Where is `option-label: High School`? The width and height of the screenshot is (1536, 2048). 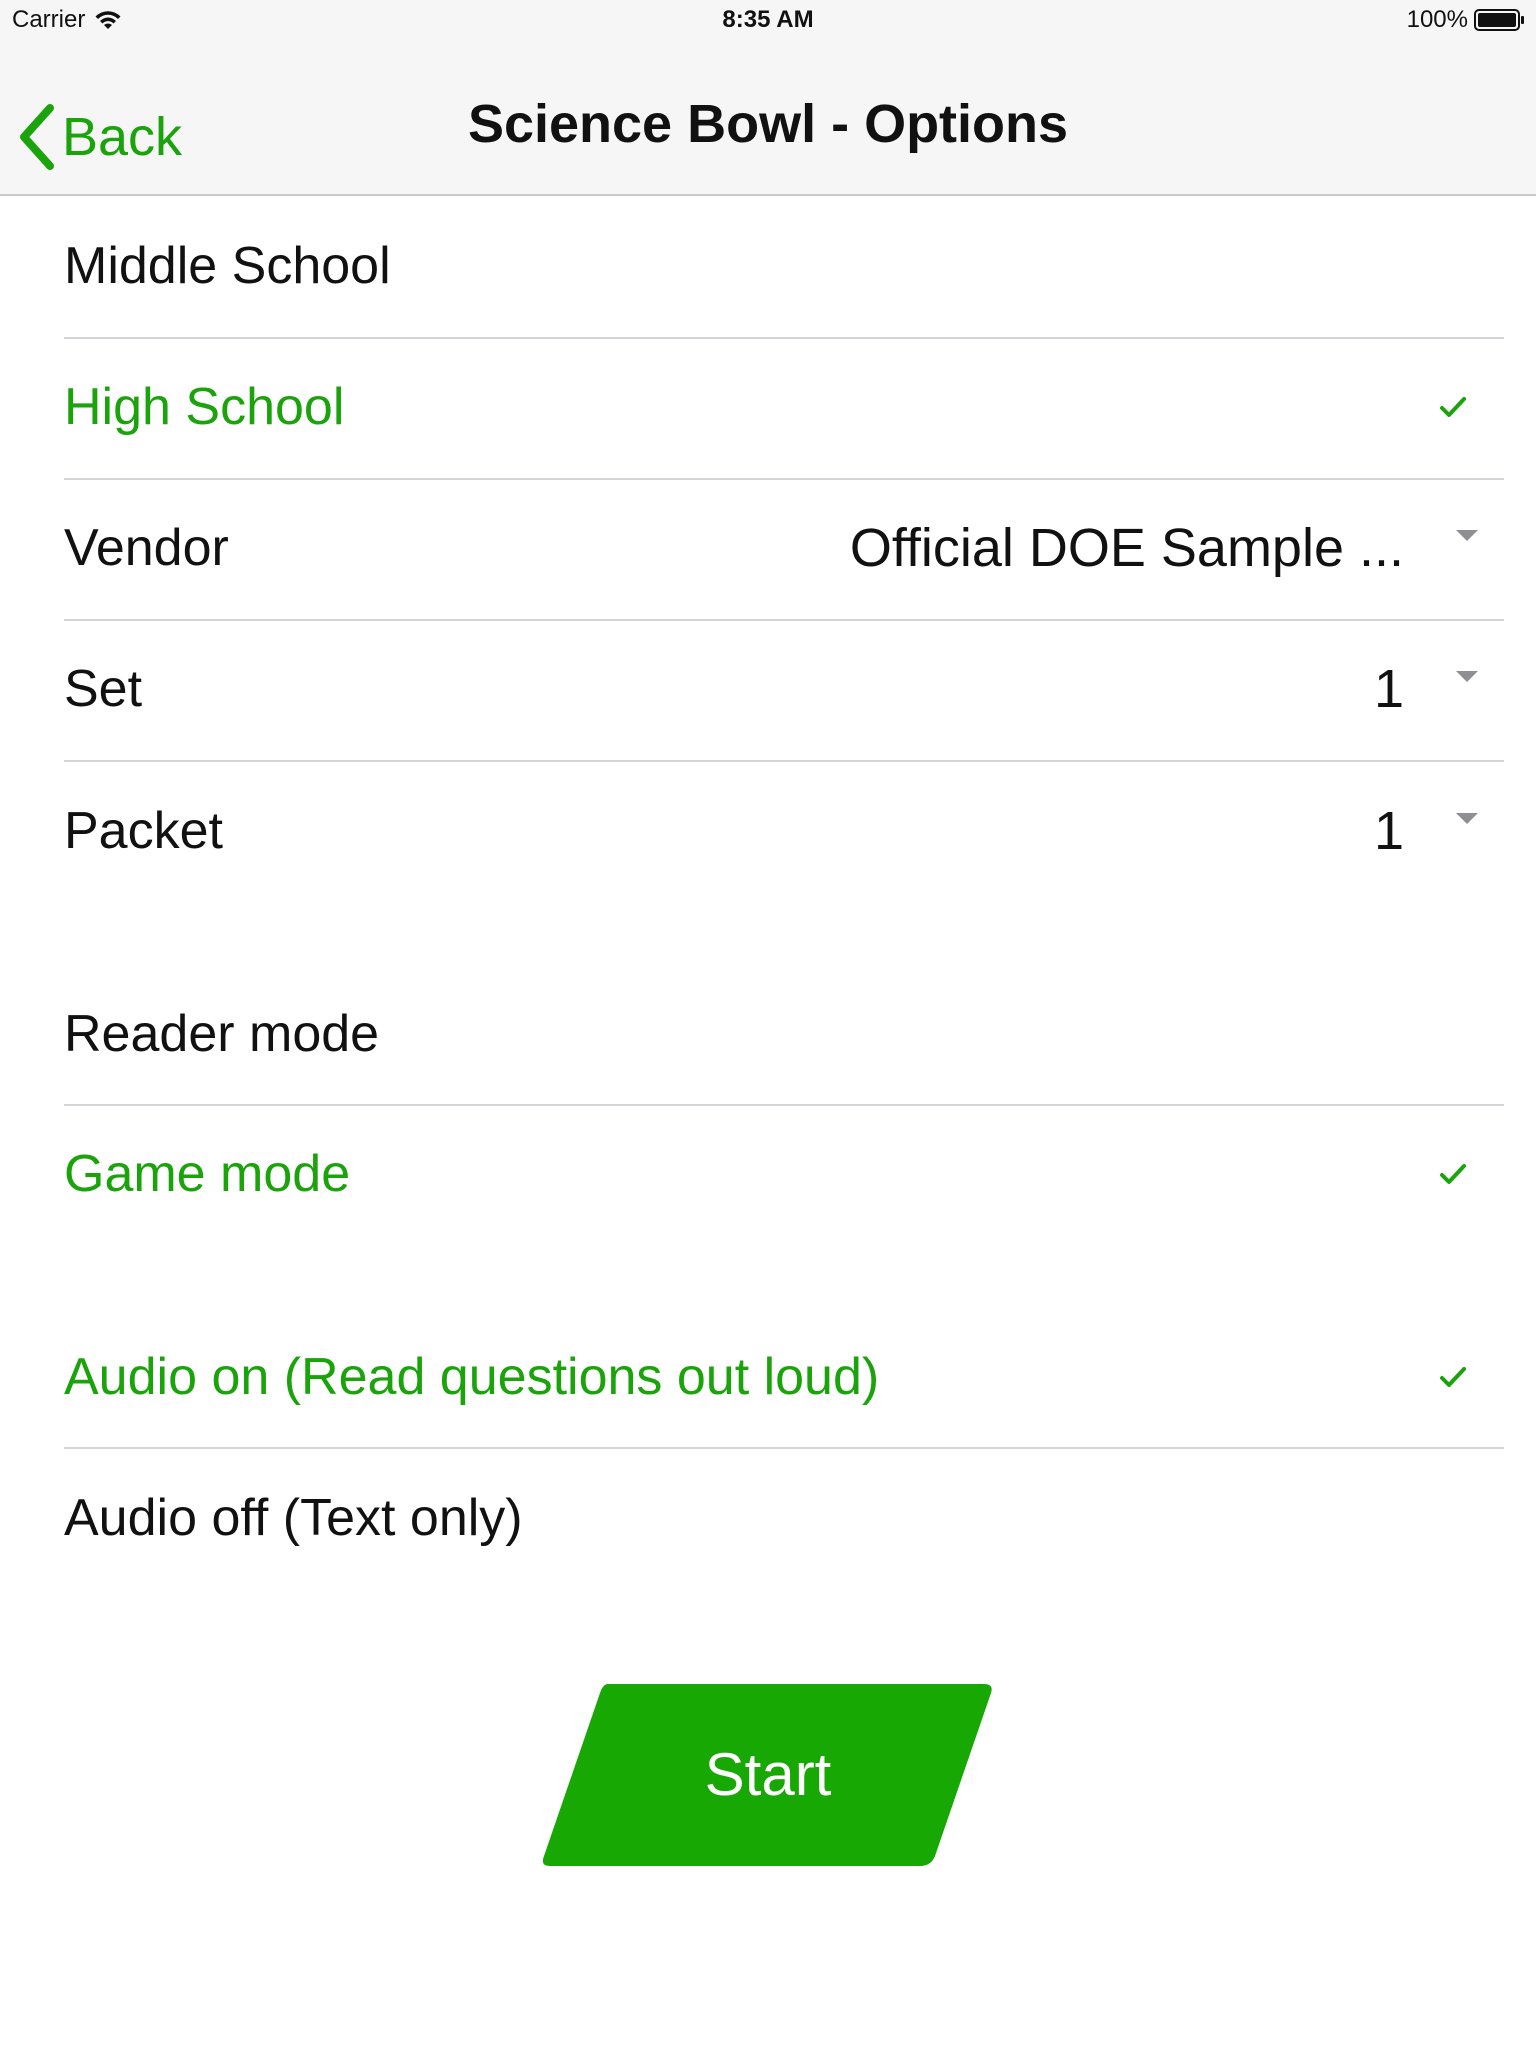 option-label: High School is located at coordinates (204, 407).